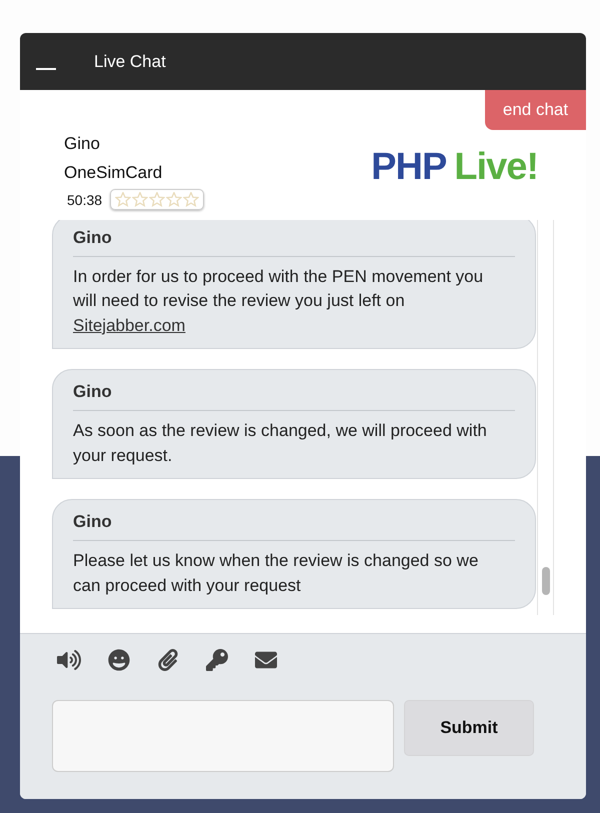 This screenshot has height=813, width=600. What do you see at coordinates (546, 581) in the screenshot?
I see `scrollbar-thumb` at bounding box center [546, 581].